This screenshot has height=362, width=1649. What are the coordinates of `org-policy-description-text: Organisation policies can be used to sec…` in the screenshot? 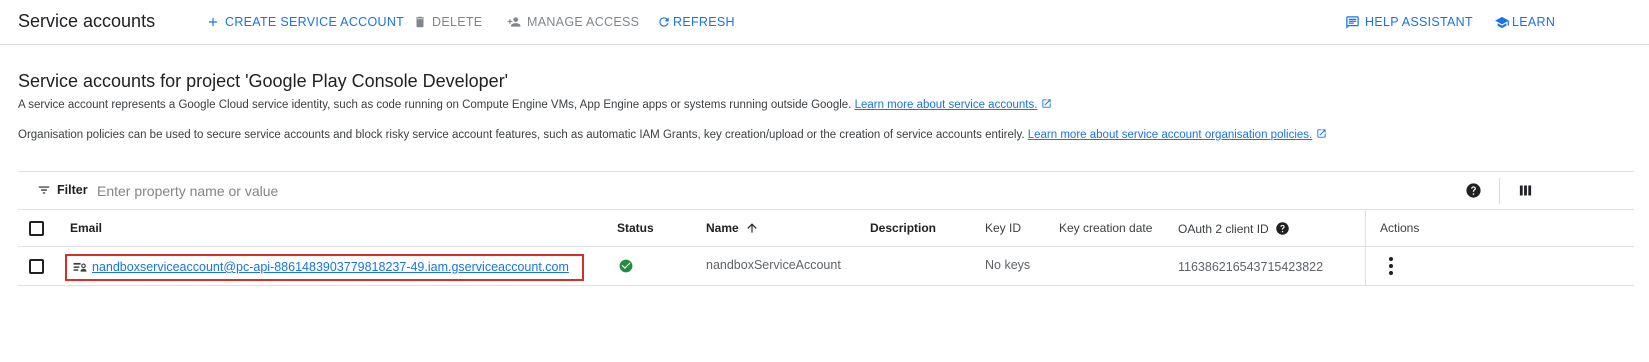 It's located at (521, 135).